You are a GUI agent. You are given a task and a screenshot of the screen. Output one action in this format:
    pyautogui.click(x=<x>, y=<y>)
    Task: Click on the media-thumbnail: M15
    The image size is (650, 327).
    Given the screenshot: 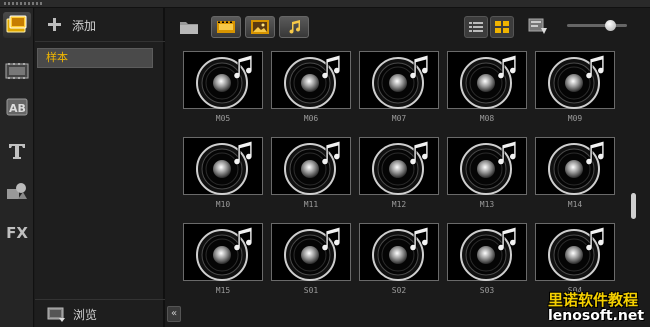 What is the action you would take?
    pyautogui.click(x=223, y=260)
    